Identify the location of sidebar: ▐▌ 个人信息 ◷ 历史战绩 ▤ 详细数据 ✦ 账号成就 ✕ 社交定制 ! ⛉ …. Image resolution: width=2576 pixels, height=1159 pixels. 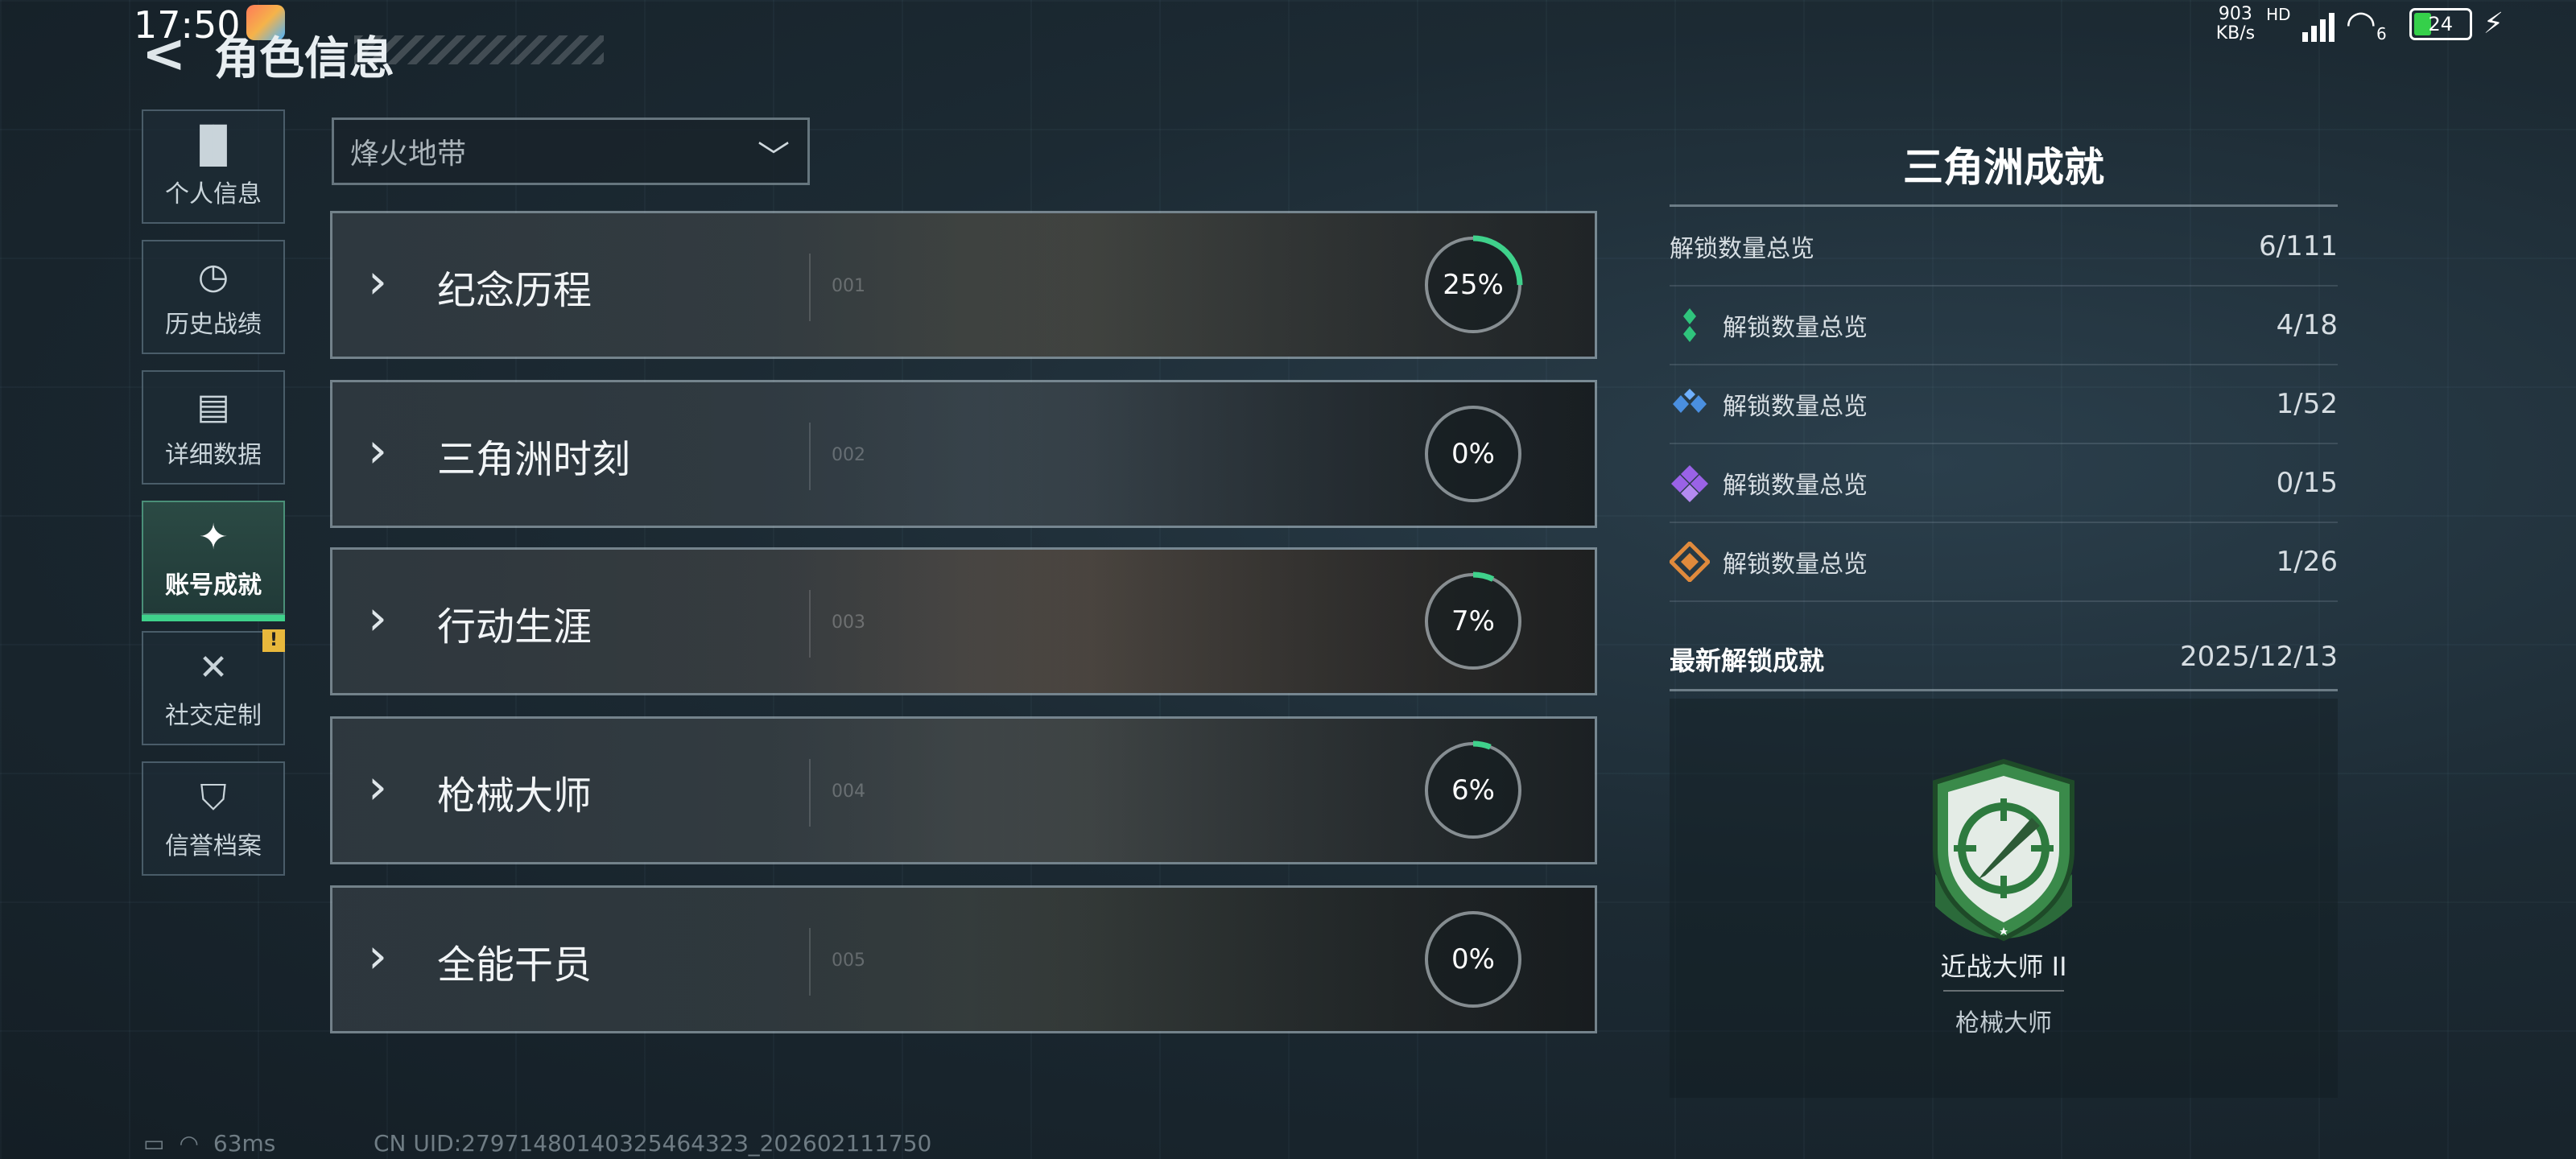
(215, 501).